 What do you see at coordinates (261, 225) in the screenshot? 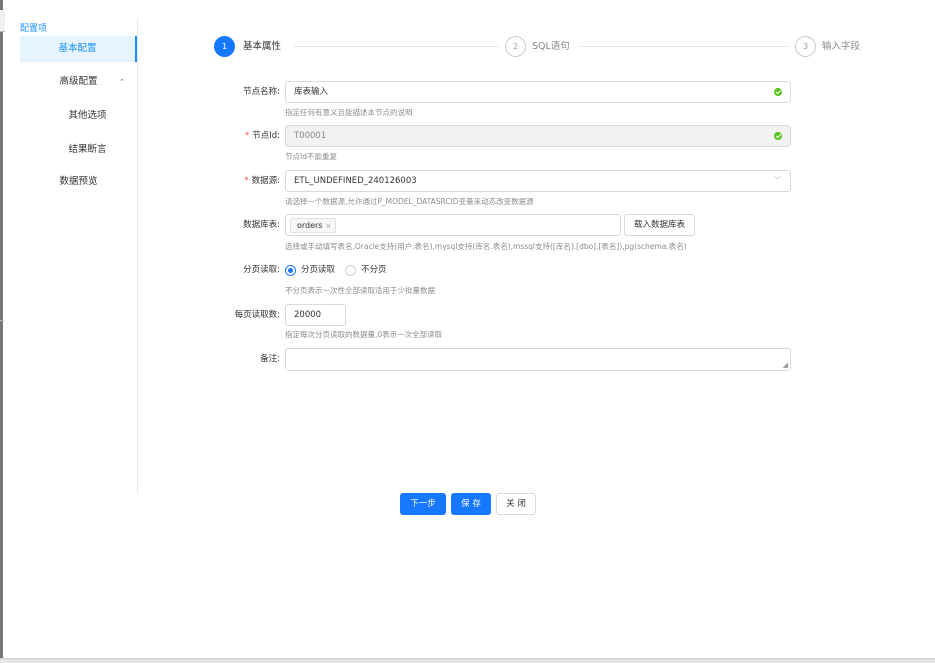
I see `table-label: 数据库表:` at bounding box center [261, 225].